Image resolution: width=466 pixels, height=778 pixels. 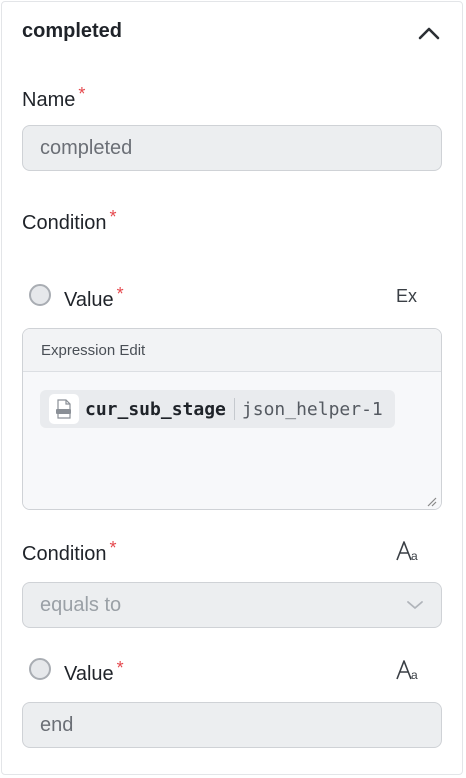 What do you see at coordinates (72, 31) in the screenshot?
I see `section-title: completed` at bounding box center [72, 31].